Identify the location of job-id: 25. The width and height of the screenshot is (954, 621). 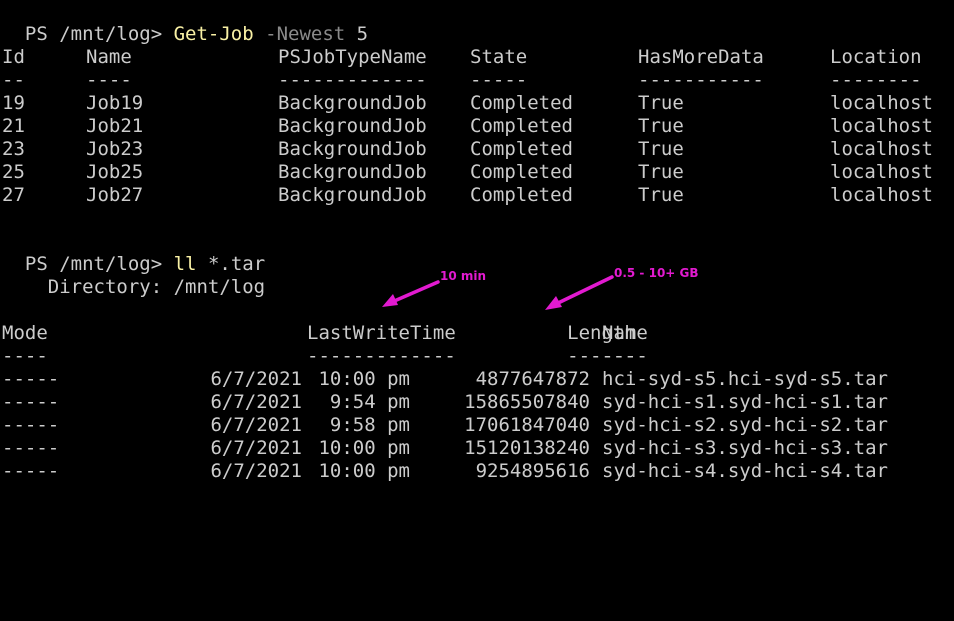
(13, 172).